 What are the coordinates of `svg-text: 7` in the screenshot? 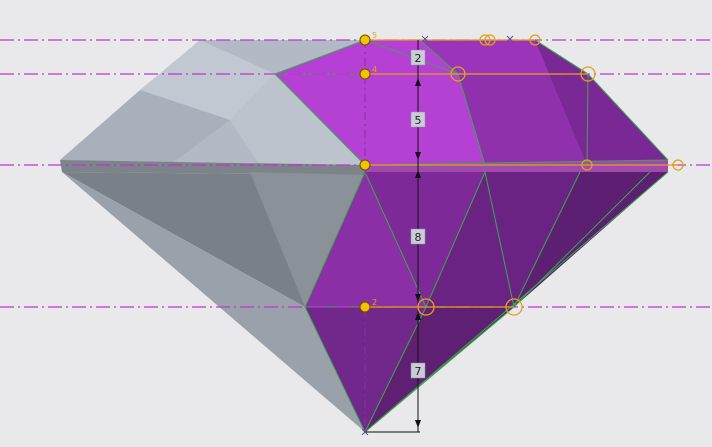 It's located at (418, 371).